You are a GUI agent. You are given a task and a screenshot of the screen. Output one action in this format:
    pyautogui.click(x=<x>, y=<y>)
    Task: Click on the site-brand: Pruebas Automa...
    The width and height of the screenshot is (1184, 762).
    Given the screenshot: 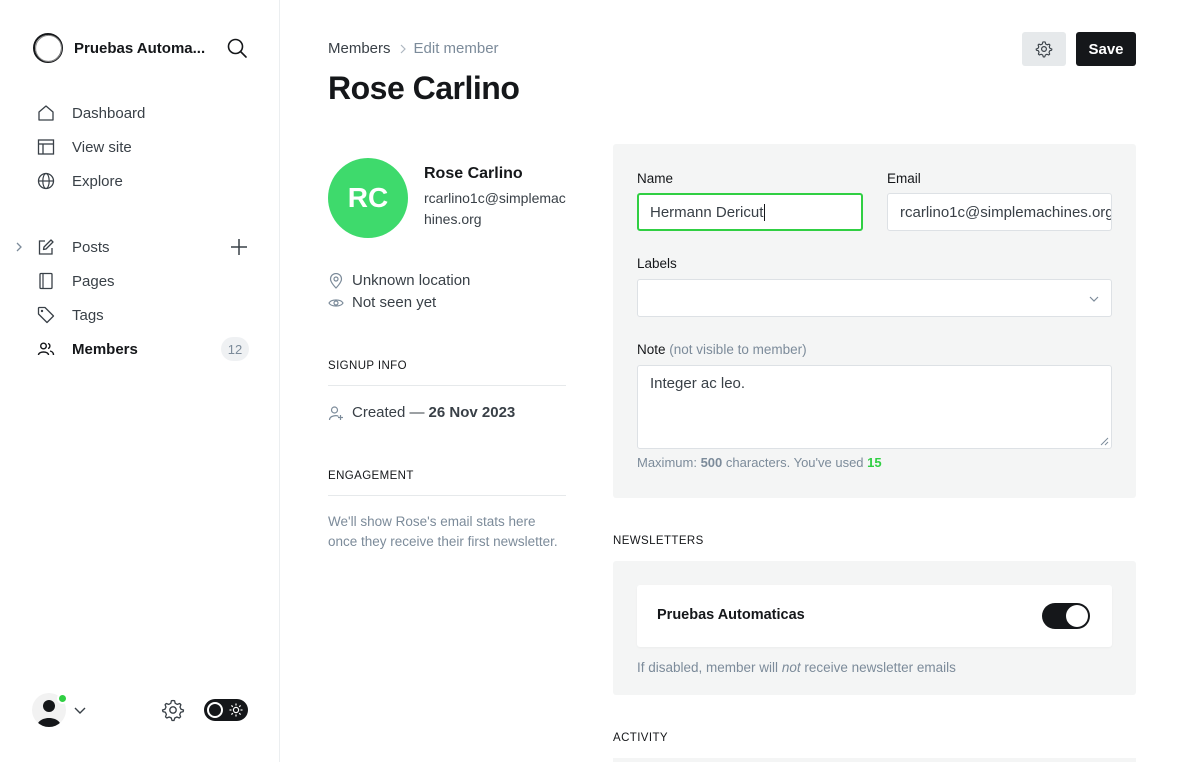 What is the action you would take?
    pyautogui.click(x=118, y=48)
    